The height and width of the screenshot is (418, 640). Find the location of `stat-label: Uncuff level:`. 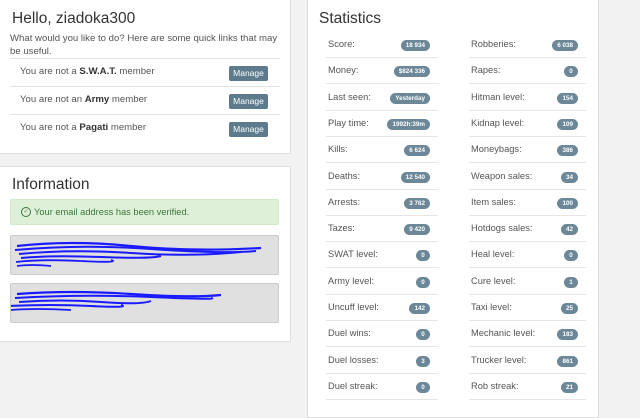

stat-label: Uncuff level: is located at coordinates (353, 307).